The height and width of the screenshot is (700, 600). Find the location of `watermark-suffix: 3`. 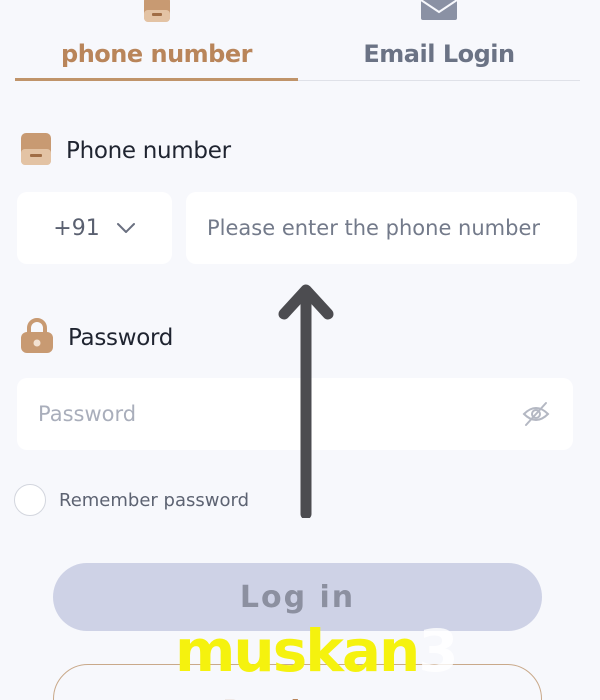

watermark-suffix: 3 is located at coordinates (438, 651).